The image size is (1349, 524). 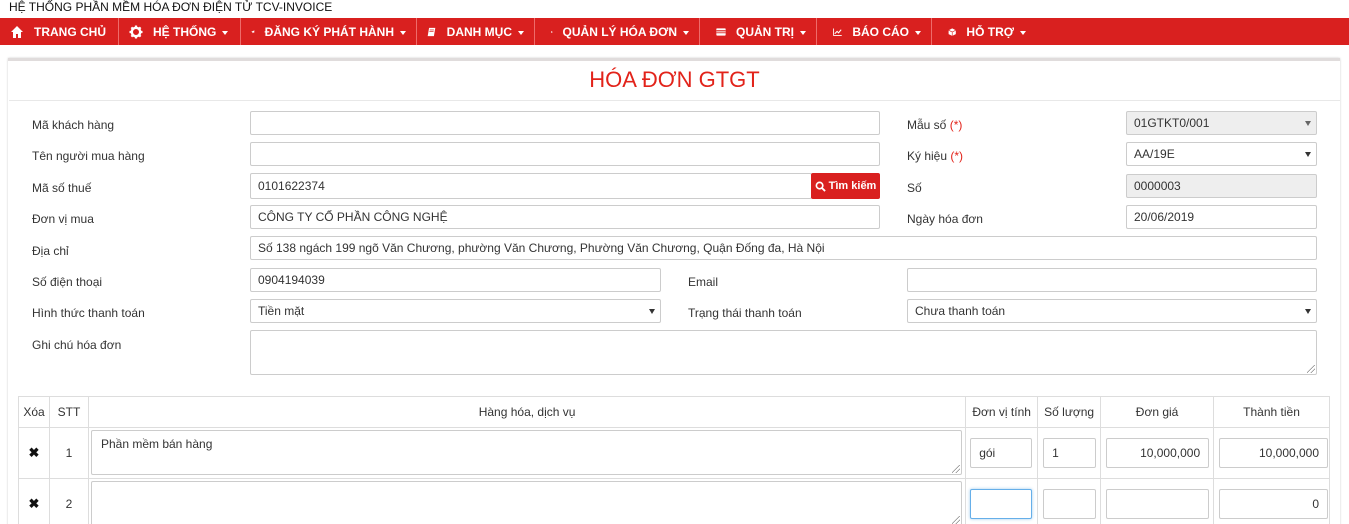 I want to click on symbol-select: AA/19E, so click(x=1221, y=154).